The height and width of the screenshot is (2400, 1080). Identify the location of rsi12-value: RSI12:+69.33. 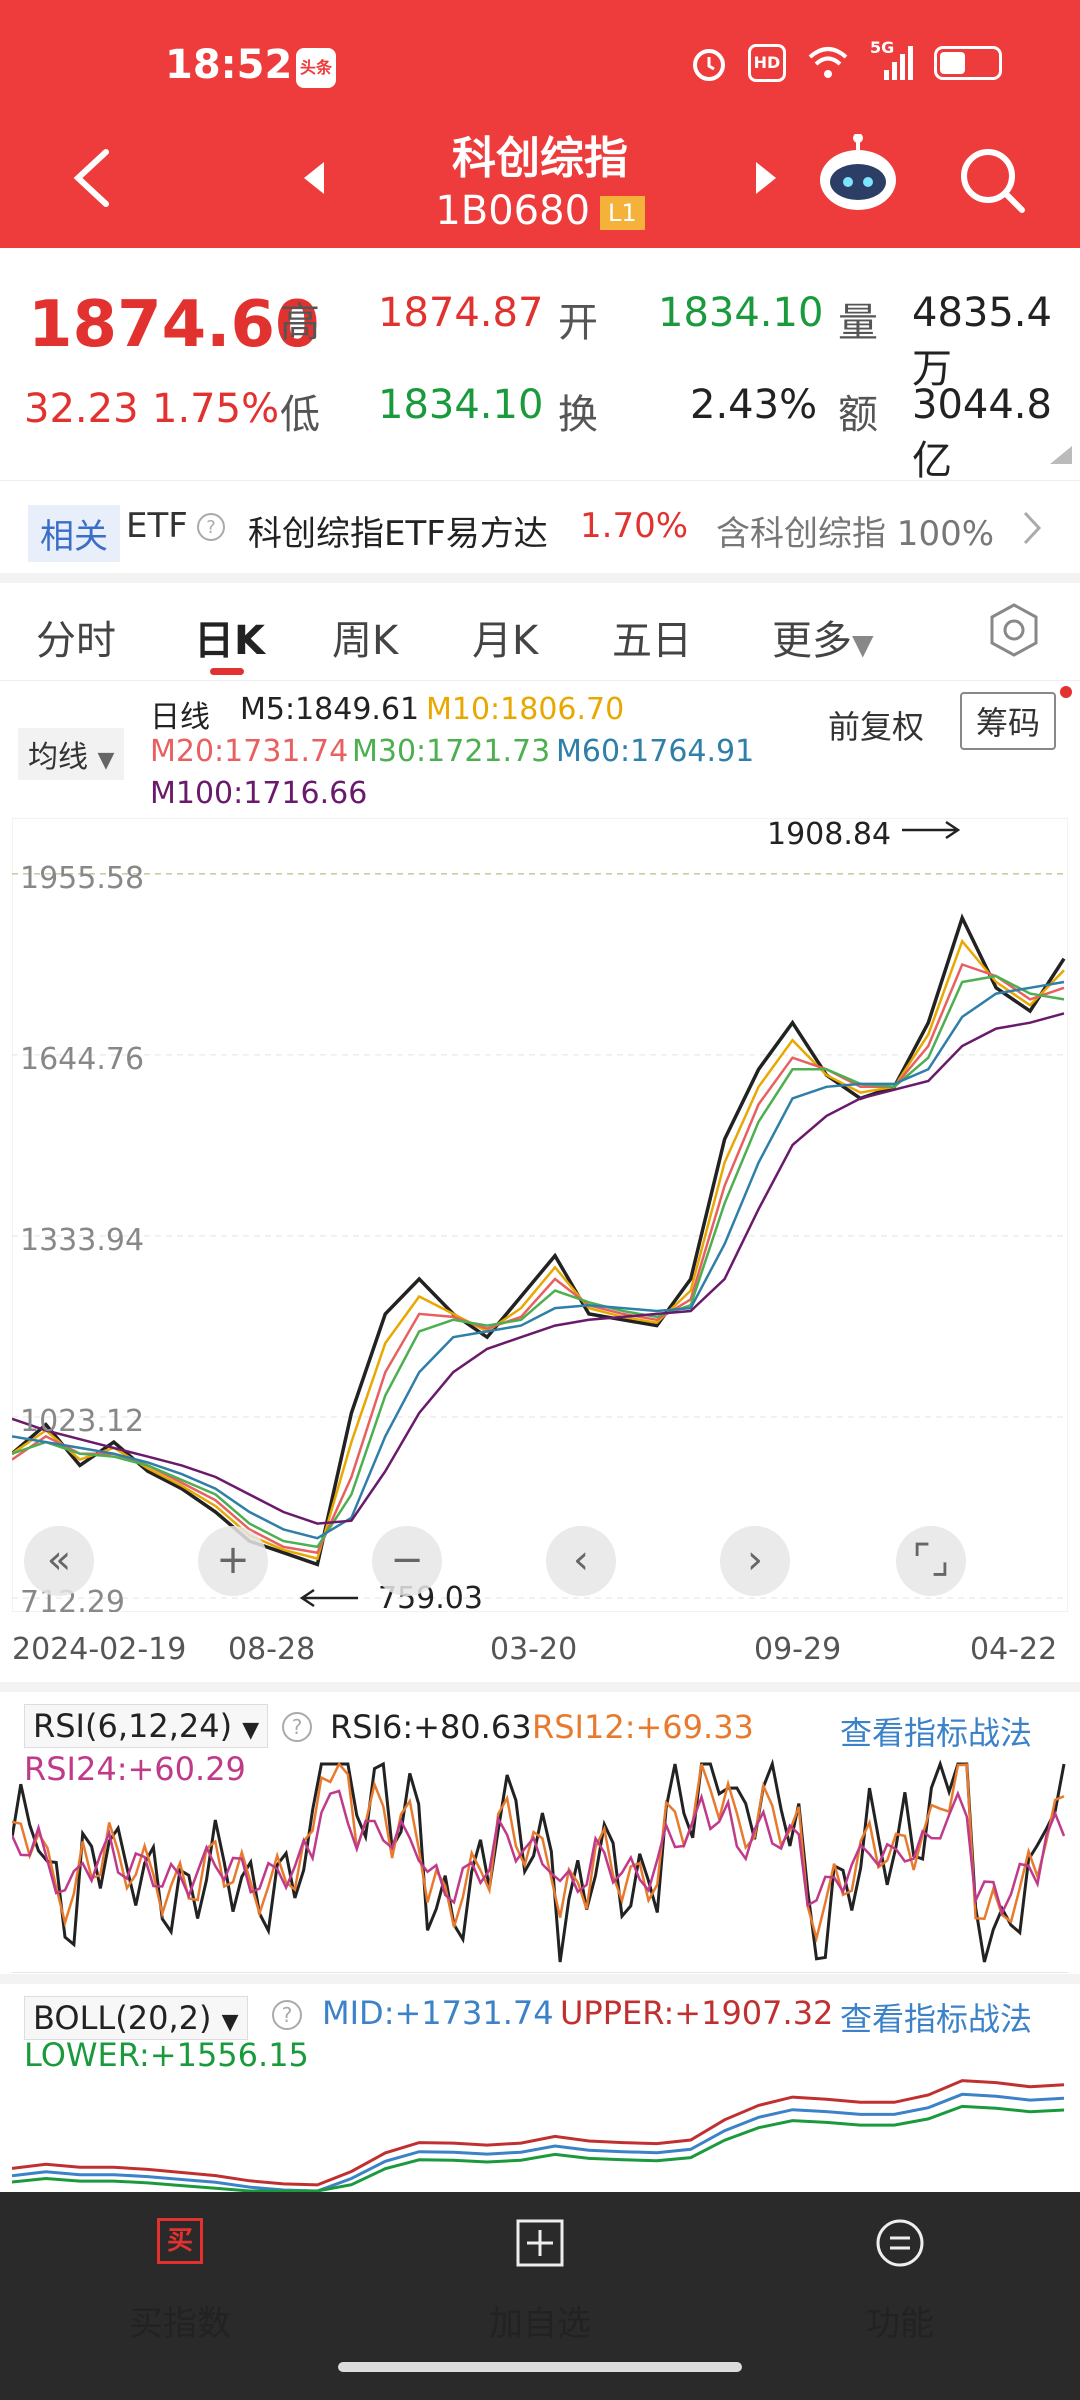
(643, 1727).